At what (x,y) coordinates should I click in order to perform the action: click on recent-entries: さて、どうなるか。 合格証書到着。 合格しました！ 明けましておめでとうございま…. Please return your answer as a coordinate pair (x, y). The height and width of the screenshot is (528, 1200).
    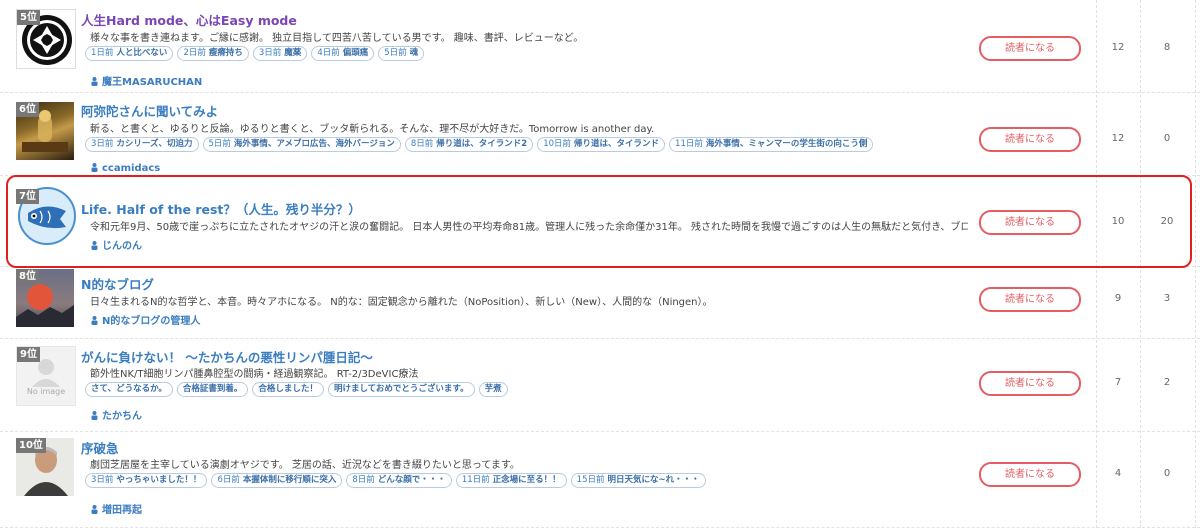
    Looking at the image, I should click on (296, 389).